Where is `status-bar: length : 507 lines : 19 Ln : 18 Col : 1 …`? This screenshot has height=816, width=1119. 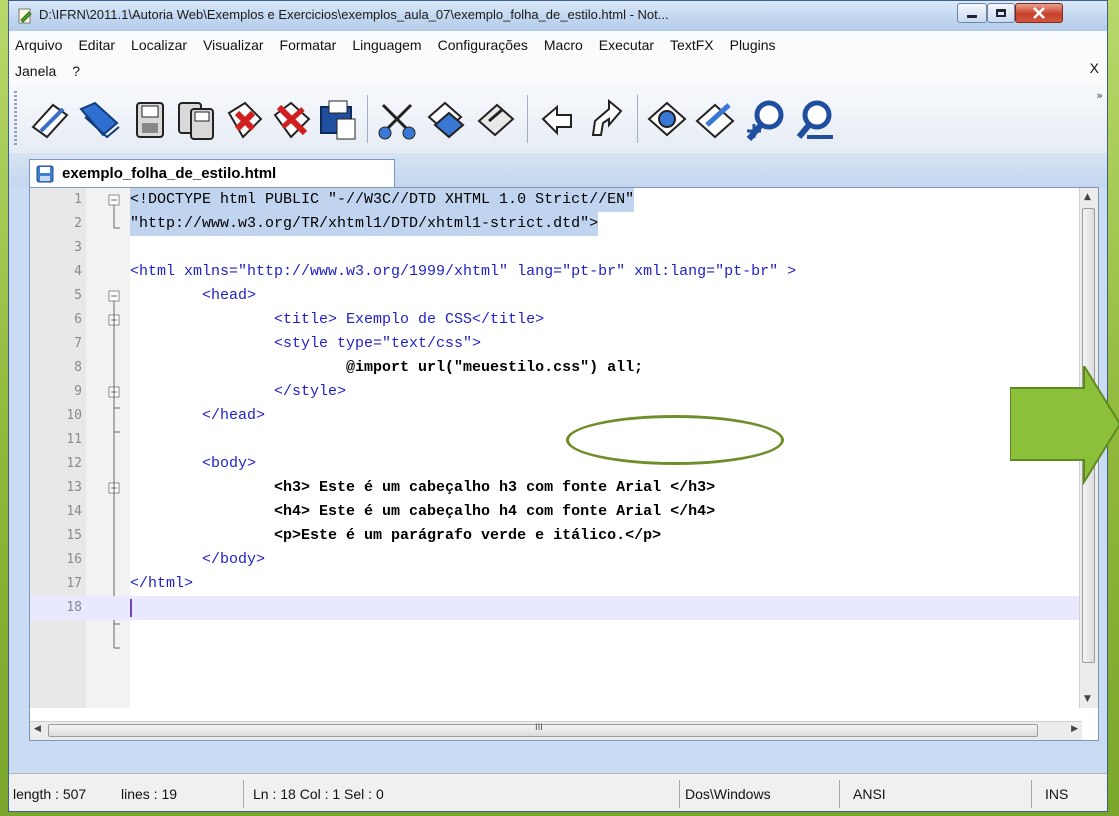
status-bar: length : 507 lines : 19 Ln : 18 Col : 1 … is located at coordinates (558, 792).